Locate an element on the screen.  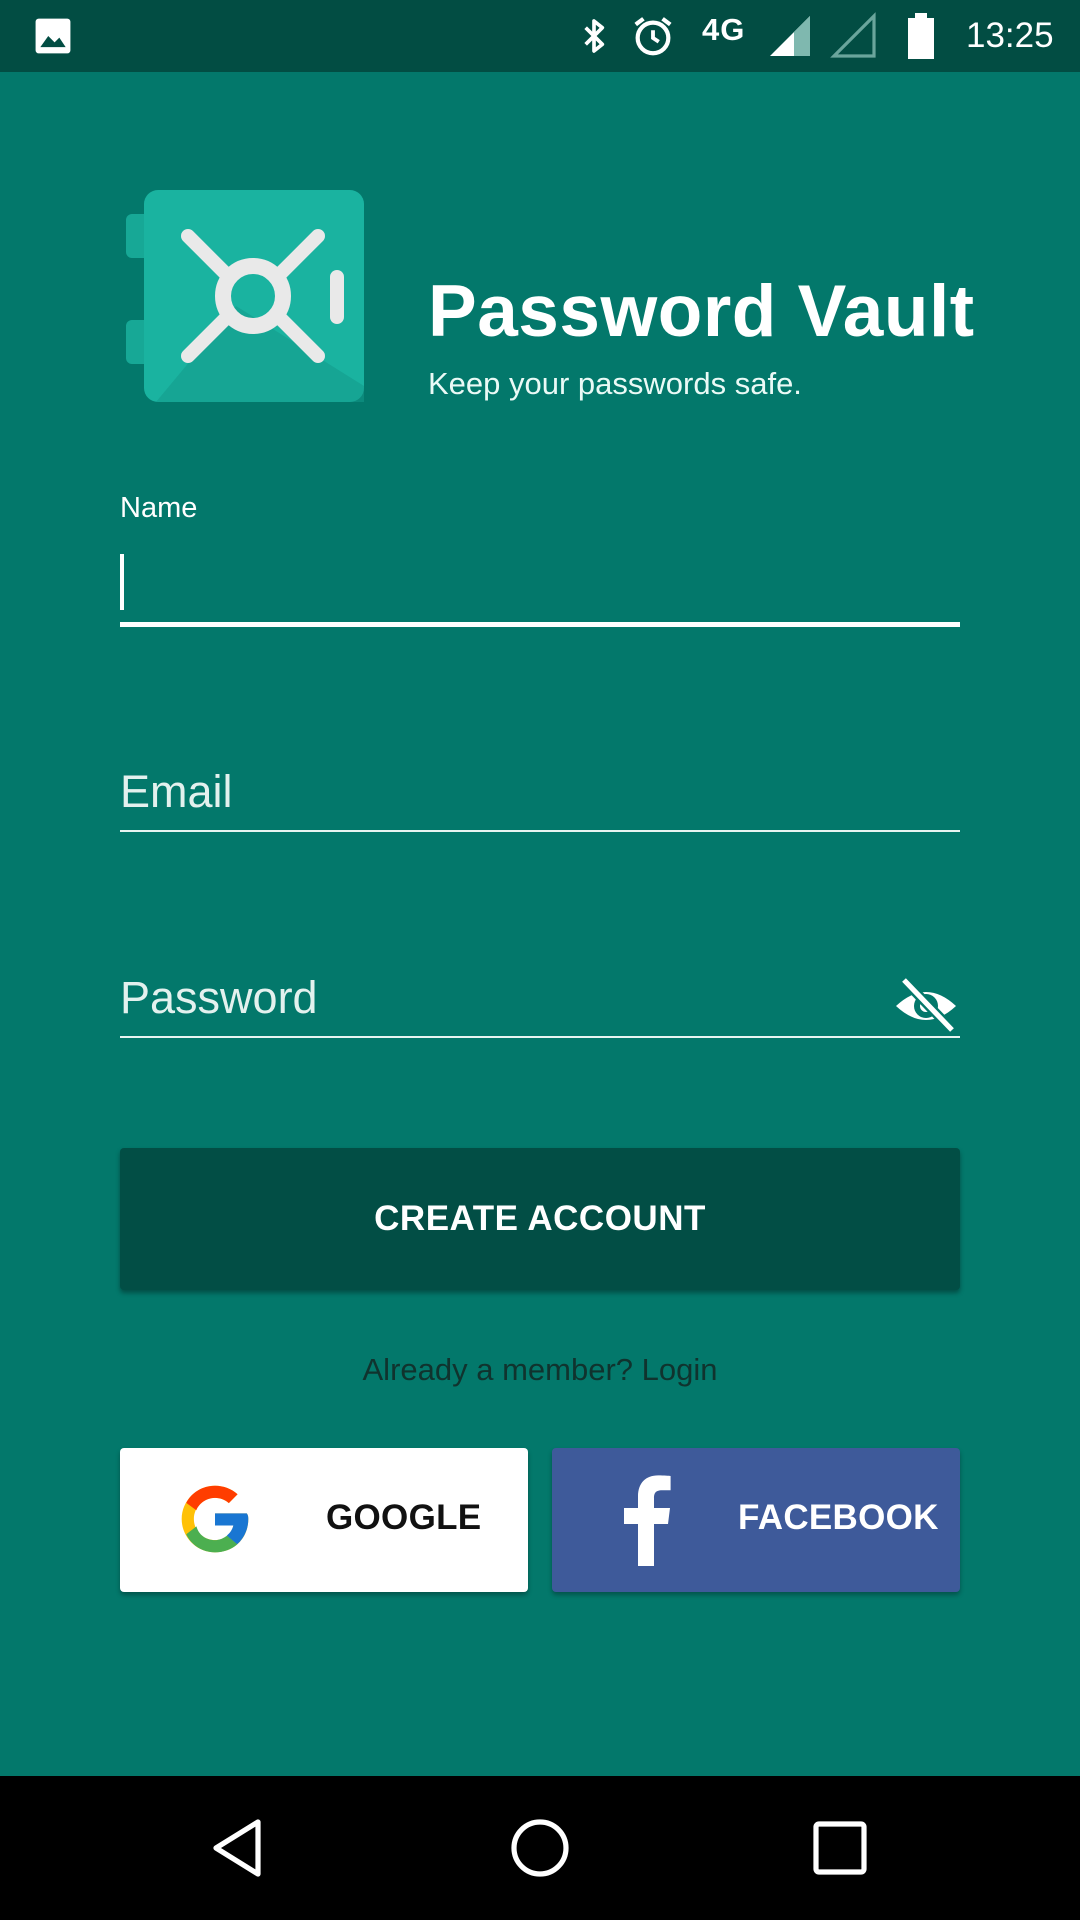
clock: 13:25 is located at coordinates (1010, 35).